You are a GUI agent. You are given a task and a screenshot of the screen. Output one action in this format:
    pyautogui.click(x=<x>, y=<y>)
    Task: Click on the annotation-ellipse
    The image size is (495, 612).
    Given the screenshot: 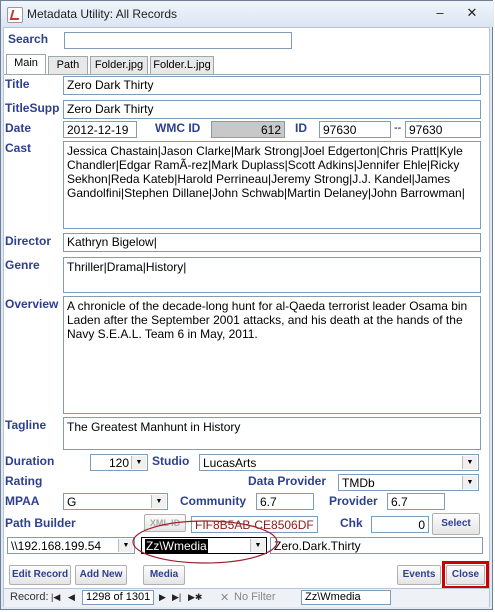 What is the action you would take?
    pyautogui.click(x=205, y=542)
    